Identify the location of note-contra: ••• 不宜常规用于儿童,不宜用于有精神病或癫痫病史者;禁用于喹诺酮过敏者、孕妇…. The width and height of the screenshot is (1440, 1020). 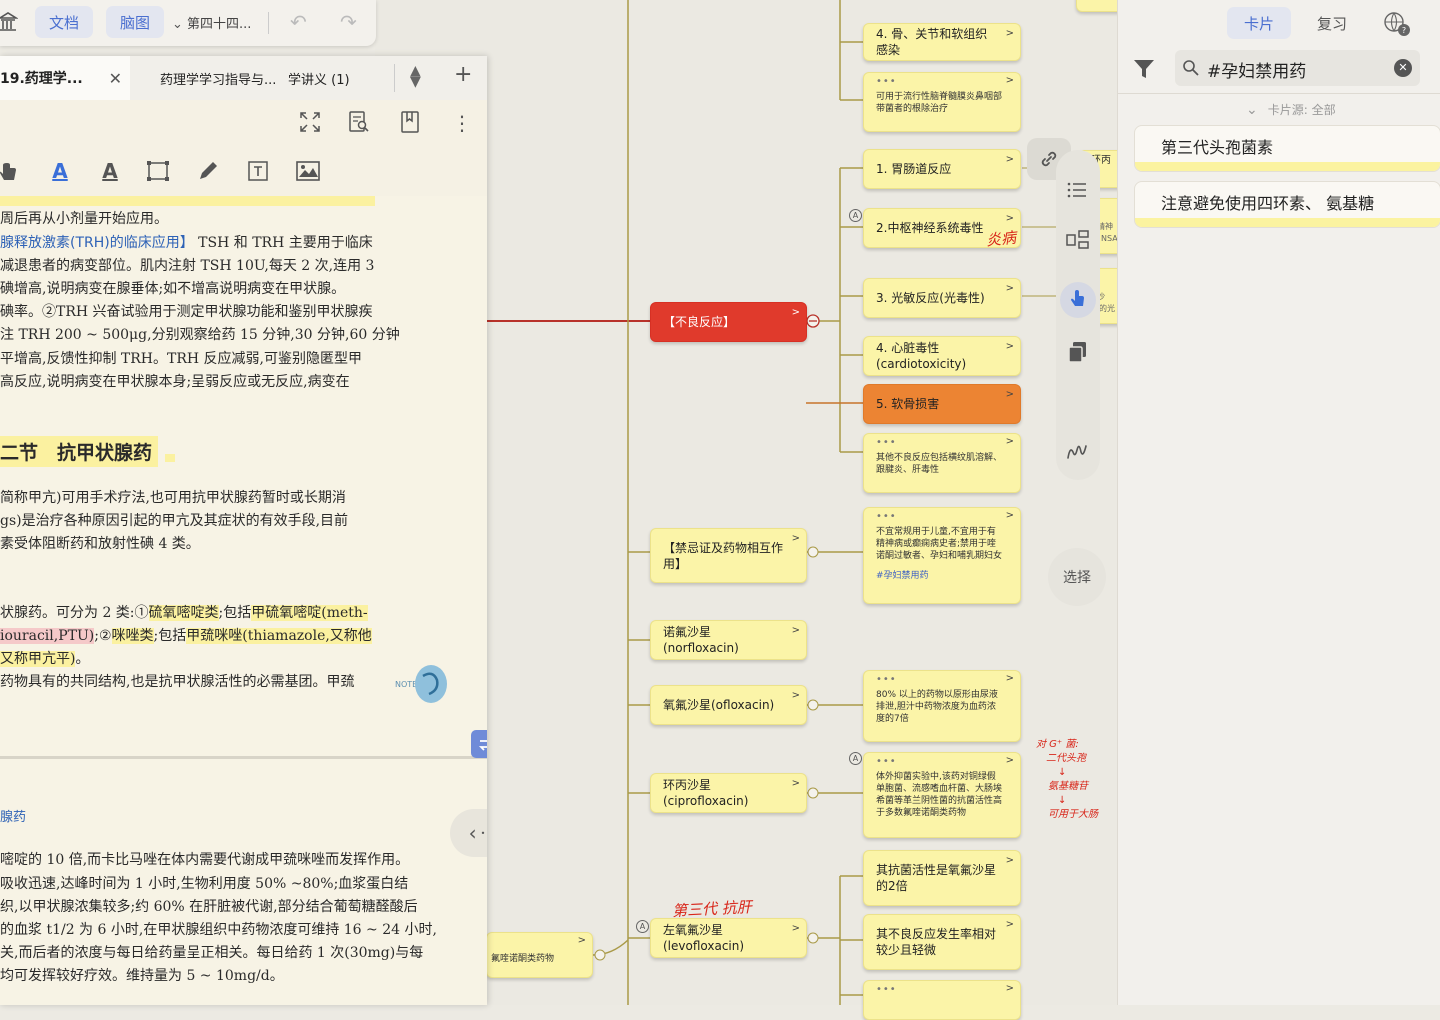
(942, 555).